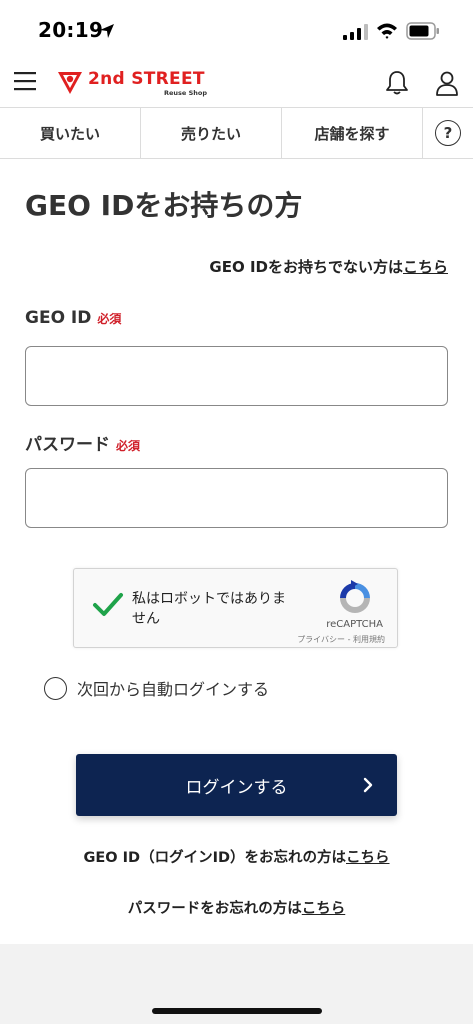 Image resolution: width=473 pixels, height=1024 pixels. What do you see at coordinates (55, 688) in the screenshot?
I see `auto-login-radio` at bounding box center [55, 688].